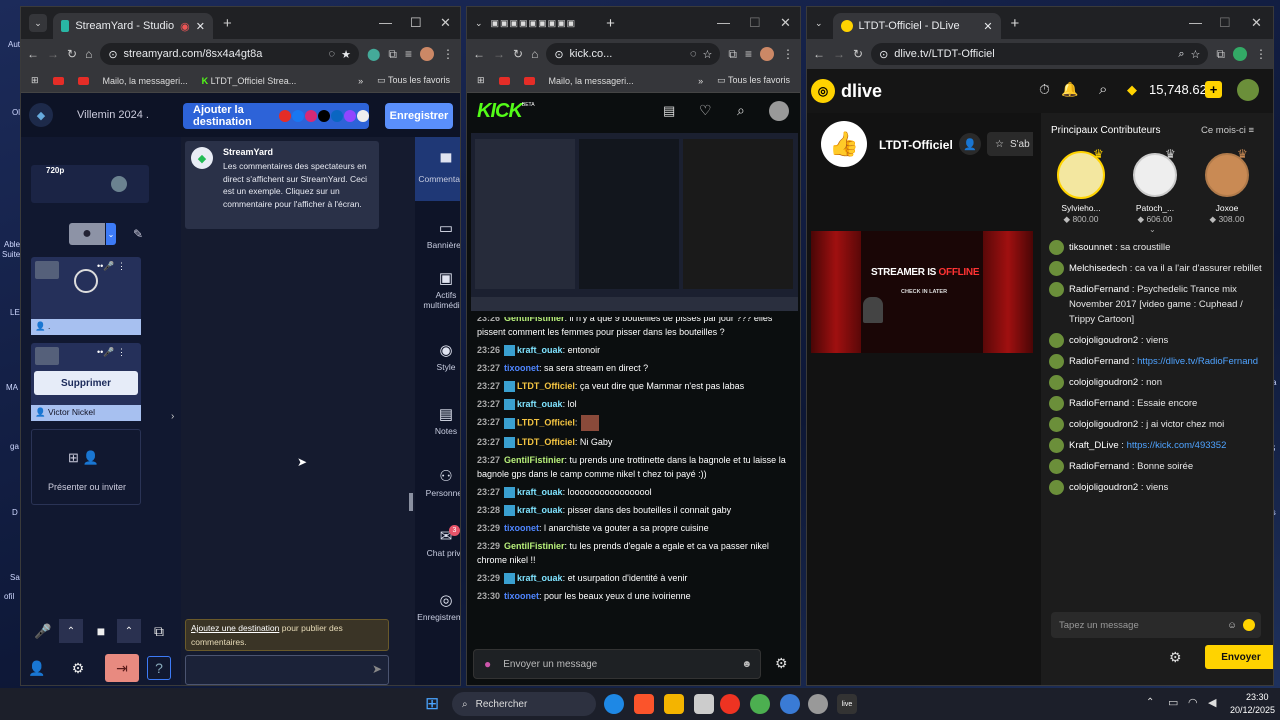  I want to click on chat-message: RadioFernand : Essaie encore, so click(1154, 403).